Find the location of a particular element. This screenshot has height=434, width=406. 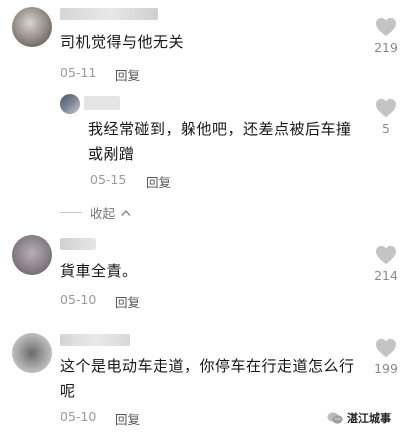

comment-text-line: 或剐蹭 is located at coordinates (111, 154).